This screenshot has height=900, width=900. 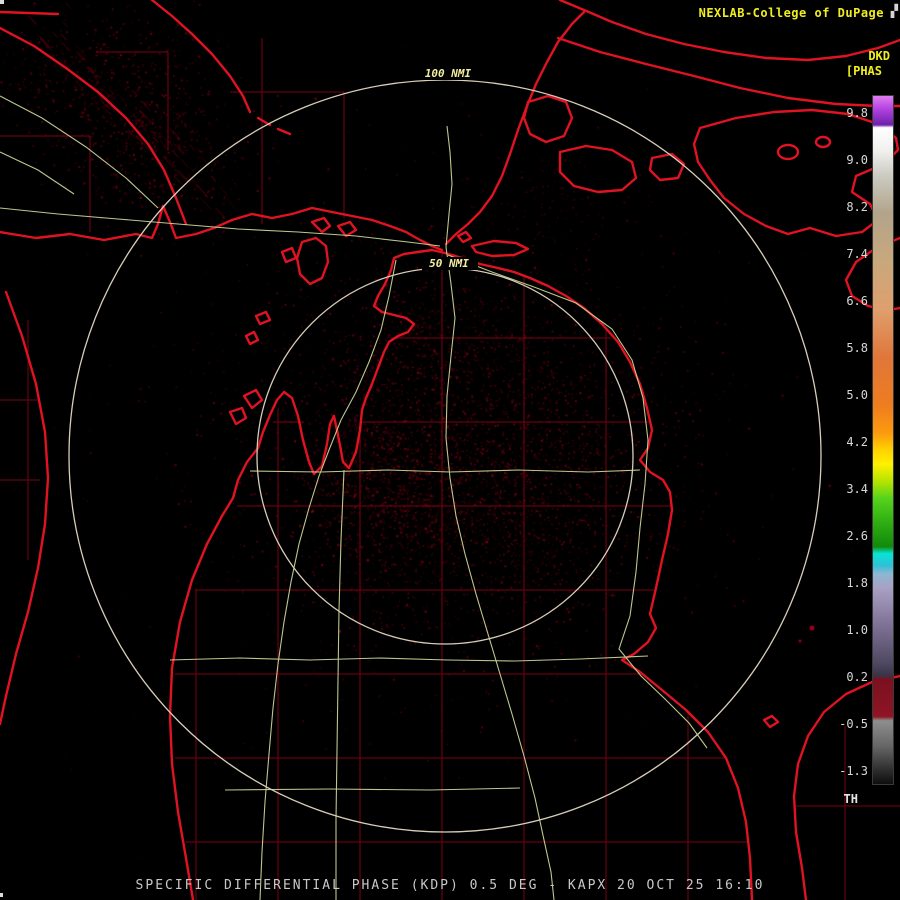 I want to click on colorbar-product-label: DKD, so click(x=879, y=56).